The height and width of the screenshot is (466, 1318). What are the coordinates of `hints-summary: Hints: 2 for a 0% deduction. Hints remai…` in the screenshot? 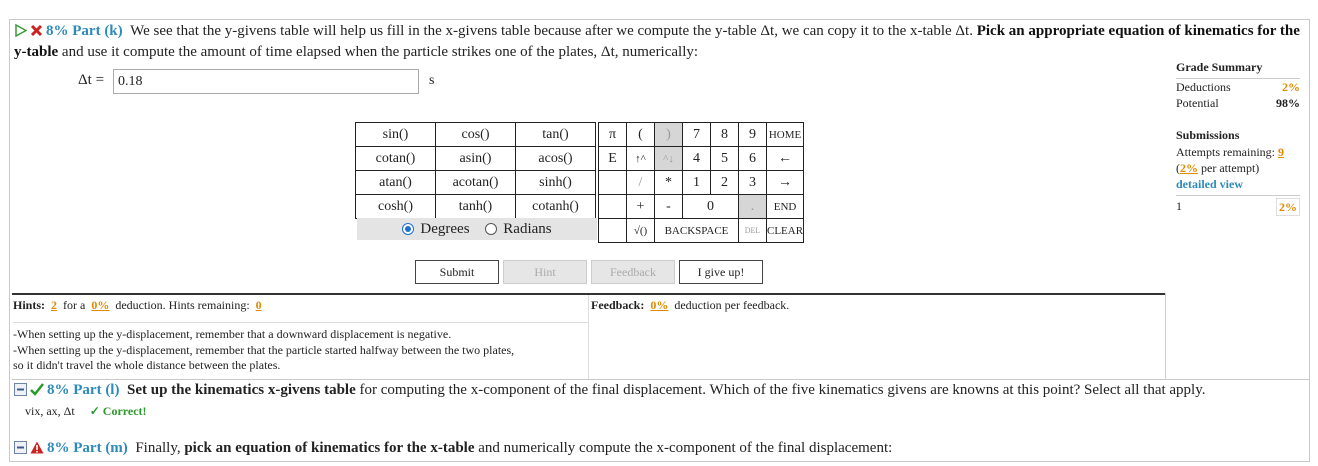 It's located at (139, 305).